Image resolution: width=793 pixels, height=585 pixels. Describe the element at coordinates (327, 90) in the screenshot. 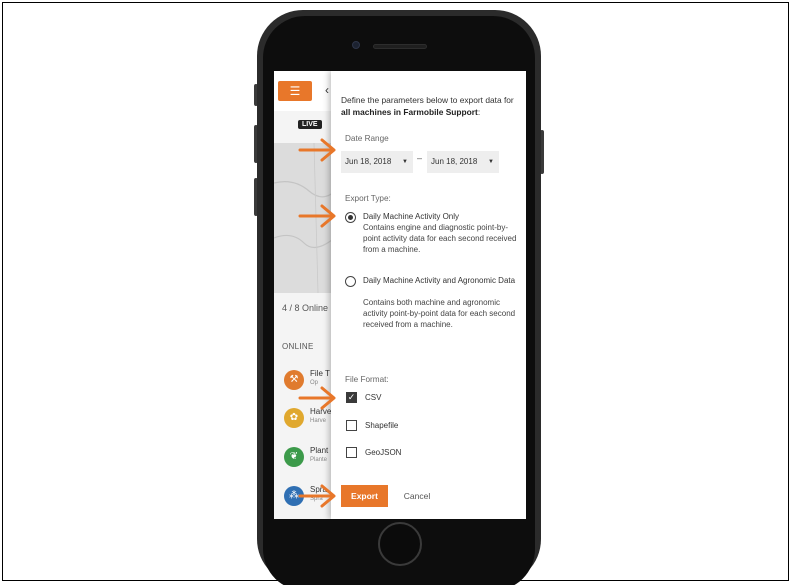

I see `chevron-left-icon: ‹` at that location.